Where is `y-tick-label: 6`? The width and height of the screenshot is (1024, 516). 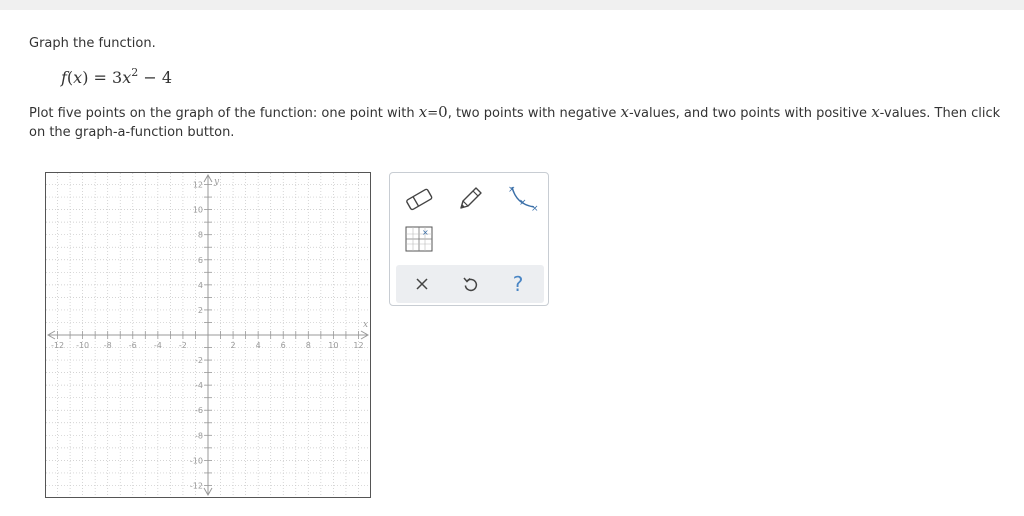 y-tick-label: 6 is located at coordinates (200, 260).